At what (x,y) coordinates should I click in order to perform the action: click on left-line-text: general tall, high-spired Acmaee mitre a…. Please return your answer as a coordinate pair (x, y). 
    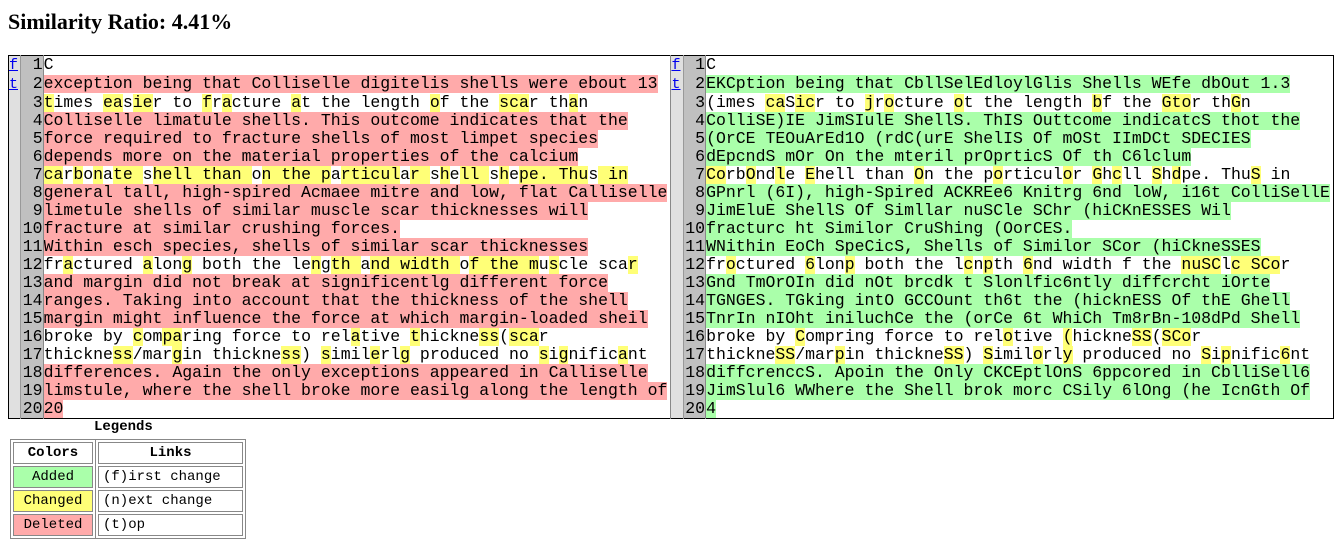
    Looking at the image, I should click on (357, 193).